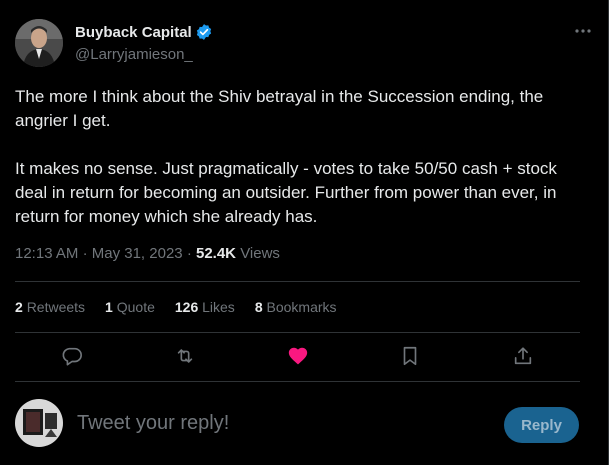 The width and height of the screenshot is (609, 465). Describe the element at coordinates (258, 307) in the screenshot. I see `bookmarks-count: 8` at that location.